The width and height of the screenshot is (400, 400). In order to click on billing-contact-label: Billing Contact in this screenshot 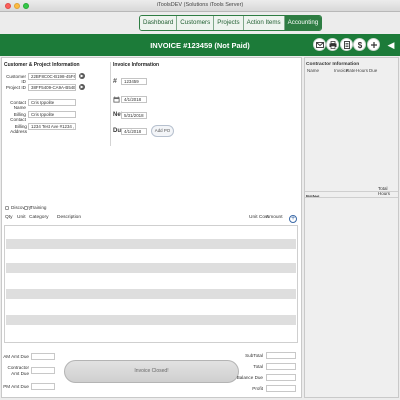, I will do `click(18, 117)`.